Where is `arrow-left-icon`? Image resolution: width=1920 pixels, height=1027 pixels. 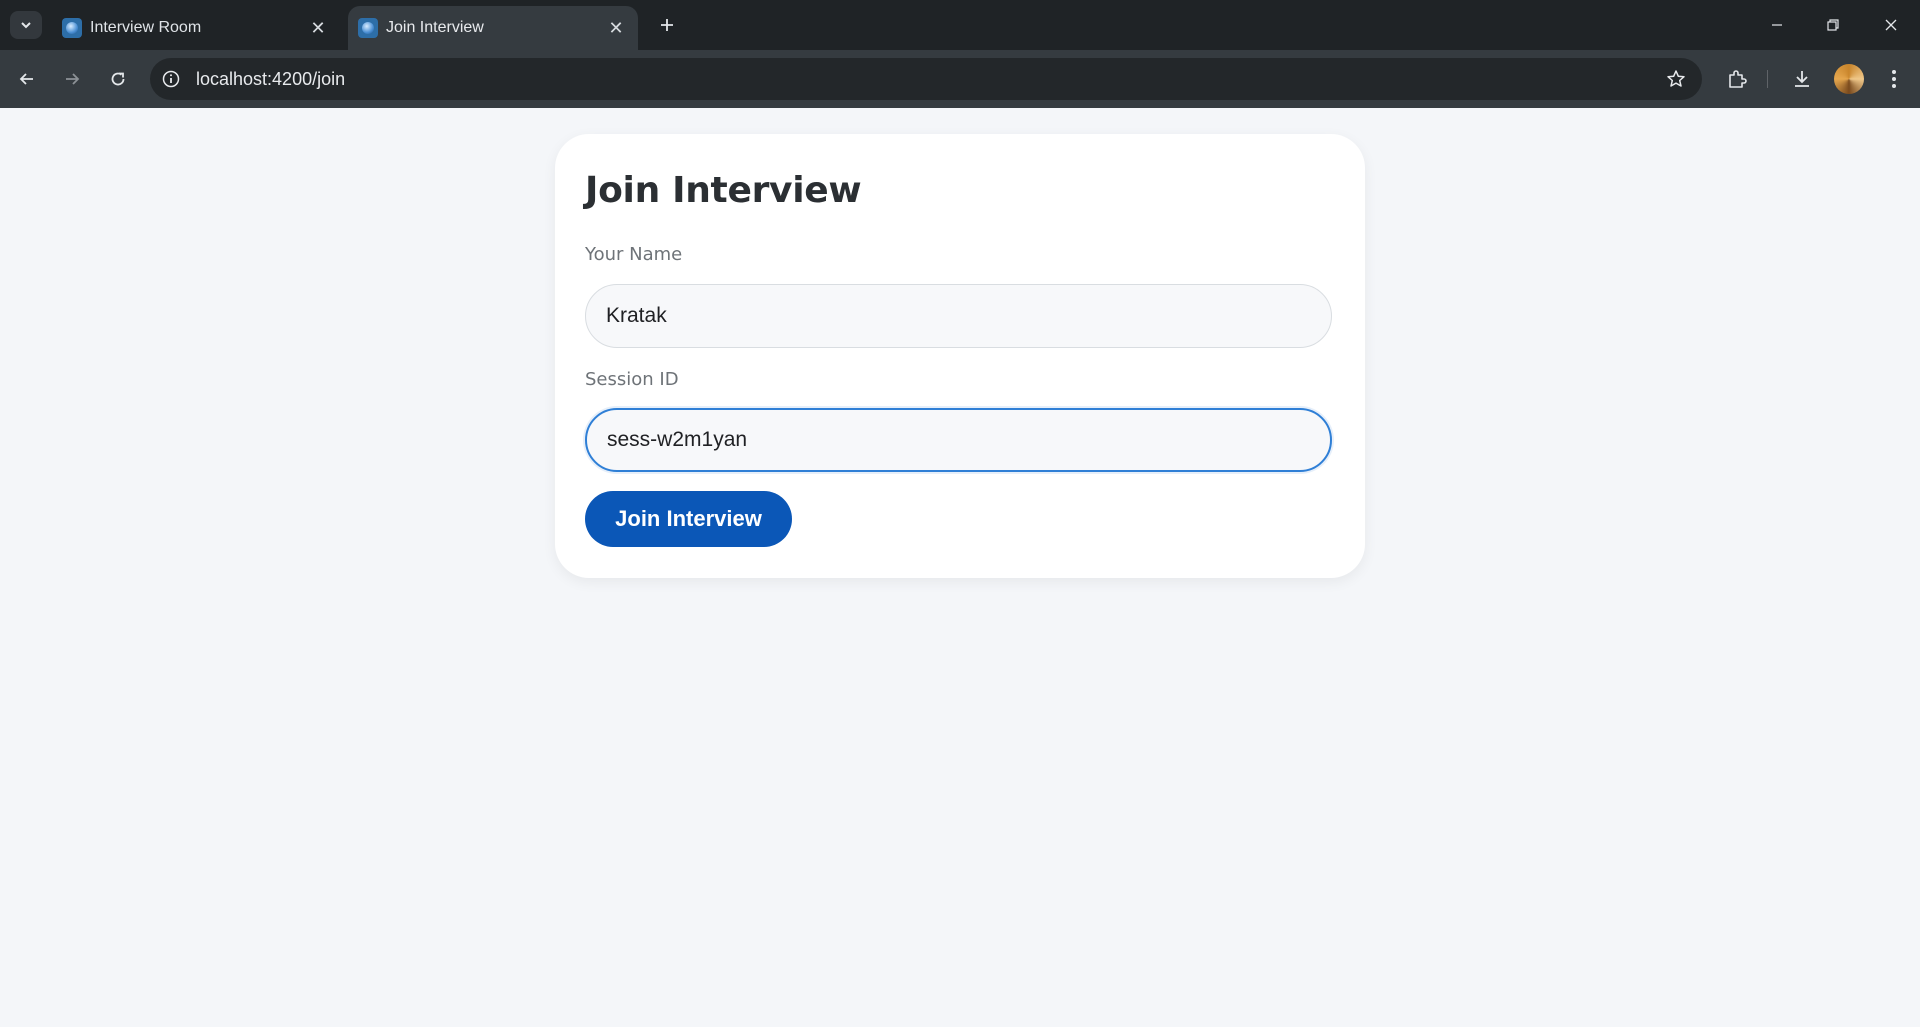
arrow-left-icon is located at coordinates (26, 79).